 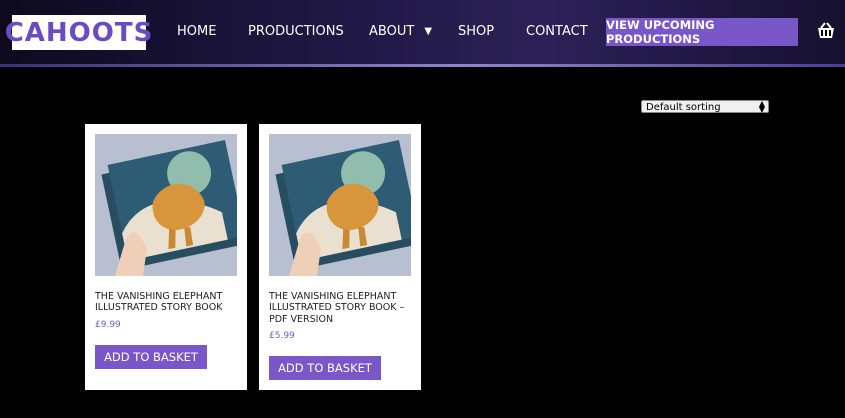 I want to click on cta-label: VIEW UPCOMING PRODUCTIONS, so click(x=660, y=32).